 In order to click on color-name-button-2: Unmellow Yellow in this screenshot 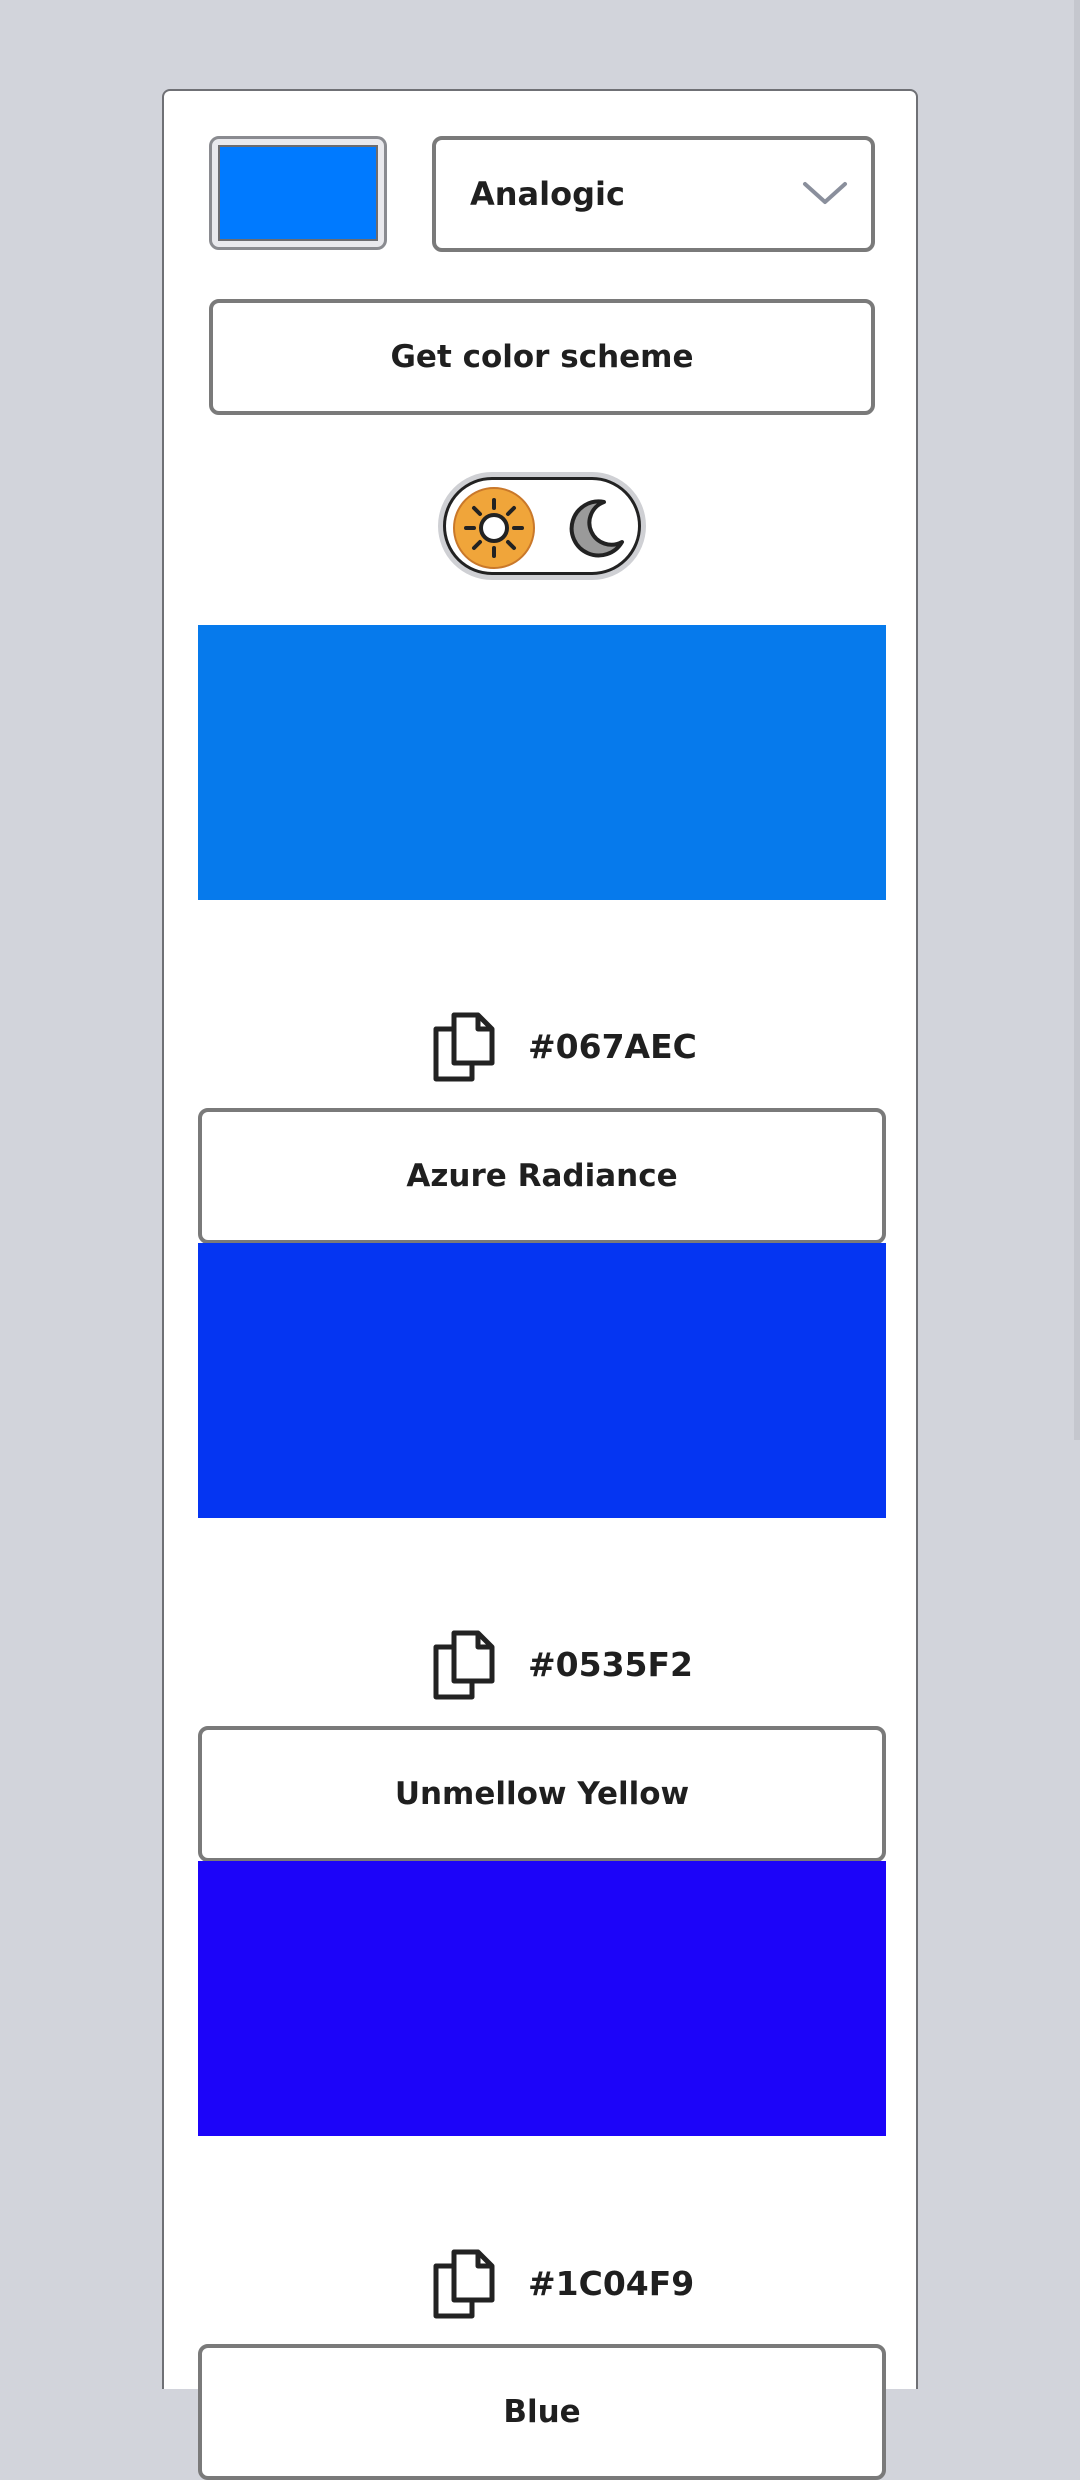, I will do `click(542, 1794)`.